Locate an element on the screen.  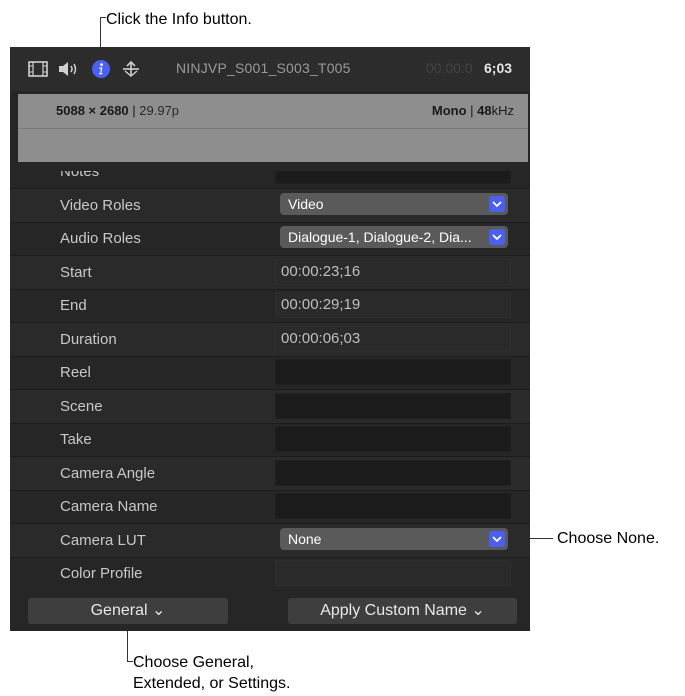
audio-channels: Mono is located at coordinates (449, 110).